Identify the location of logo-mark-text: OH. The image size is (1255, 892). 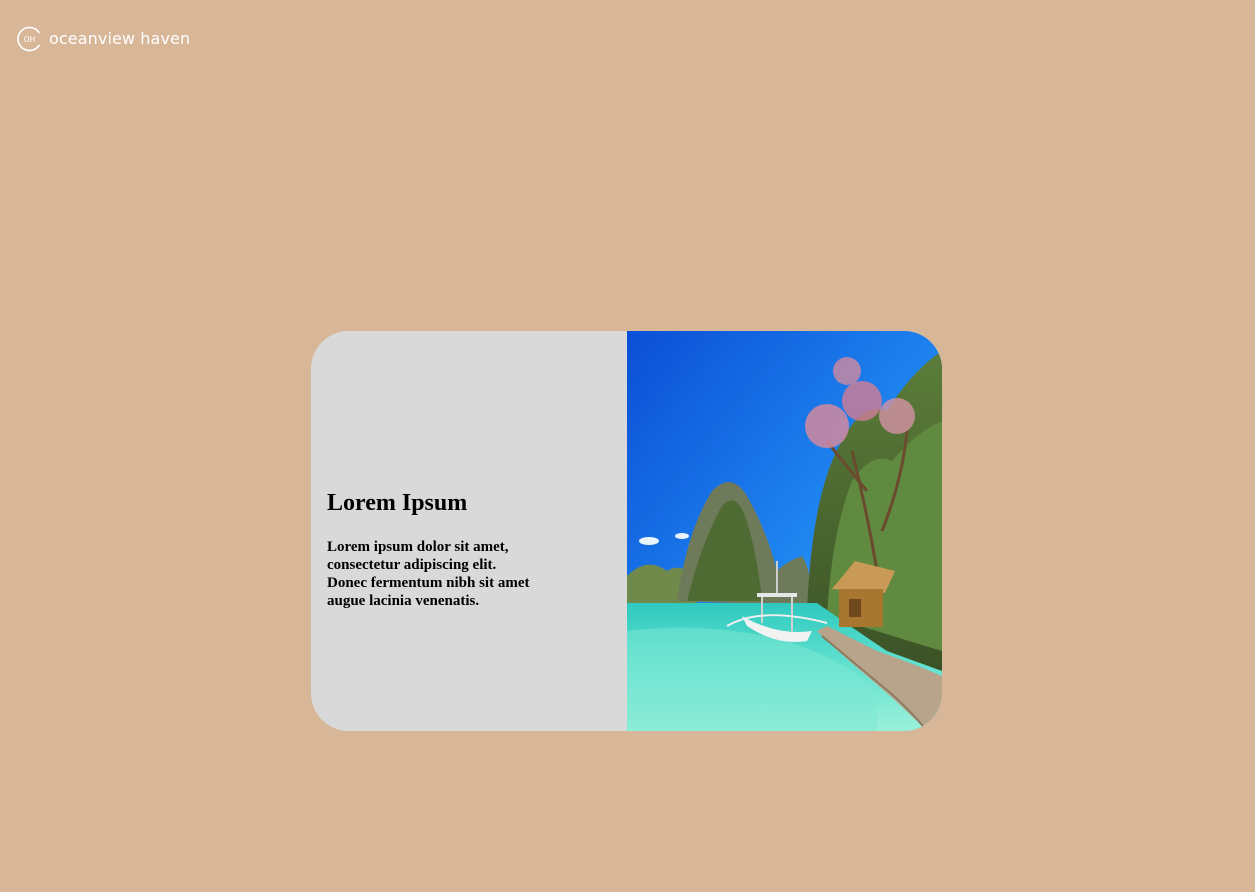
(30, 39).